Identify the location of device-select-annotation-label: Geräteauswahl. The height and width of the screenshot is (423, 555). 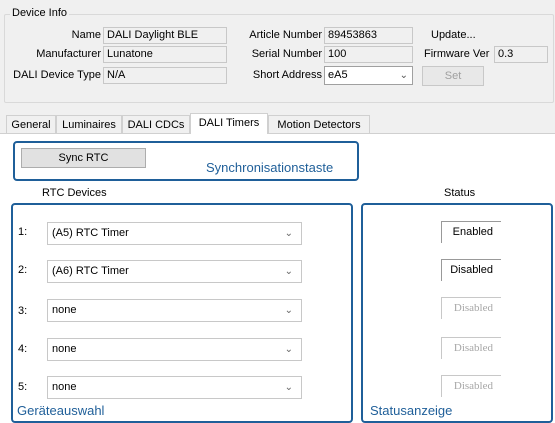
(61, 410).